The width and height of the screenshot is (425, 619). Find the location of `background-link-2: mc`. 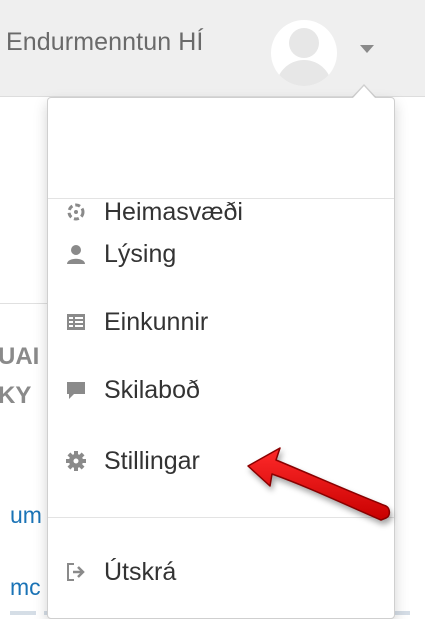

background-link-2: mc is located at coordinates (25, 587).